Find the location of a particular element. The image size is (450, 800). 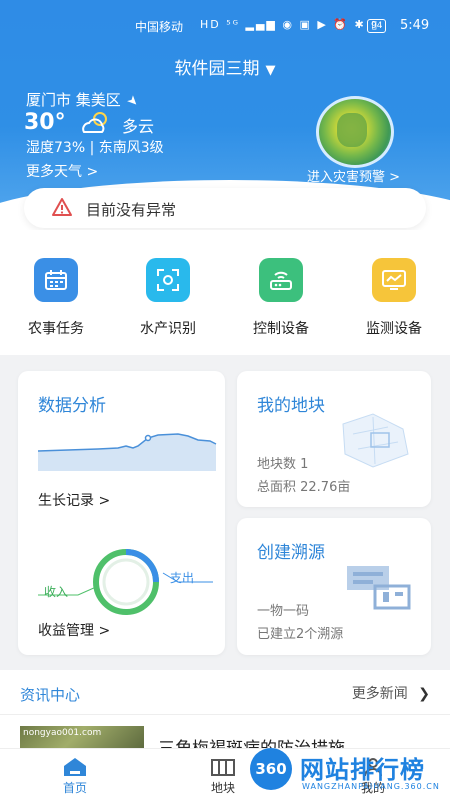

alert-banner: 目前没有异常 is located at coordinates (225, 208).